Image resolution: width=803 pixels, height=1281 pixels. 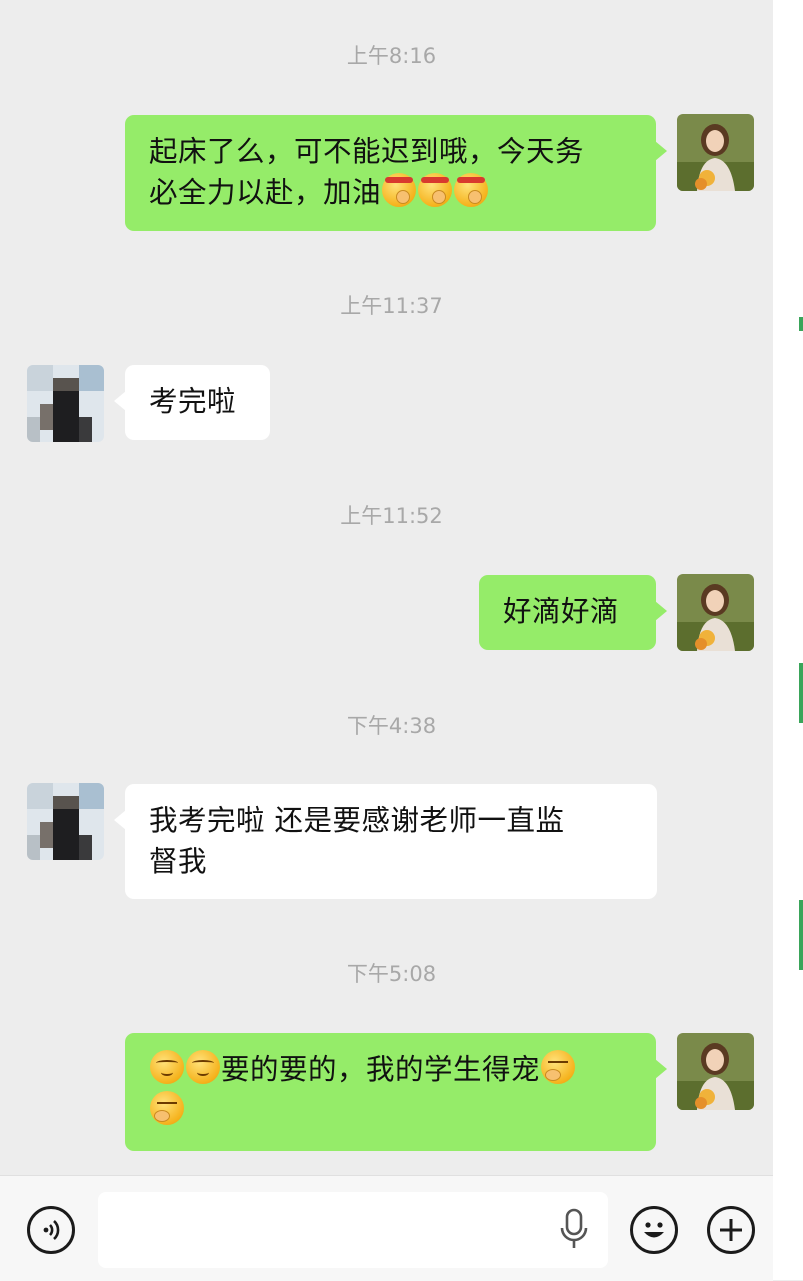 I want to click on plus-icon, so click(x=731, y=1230).